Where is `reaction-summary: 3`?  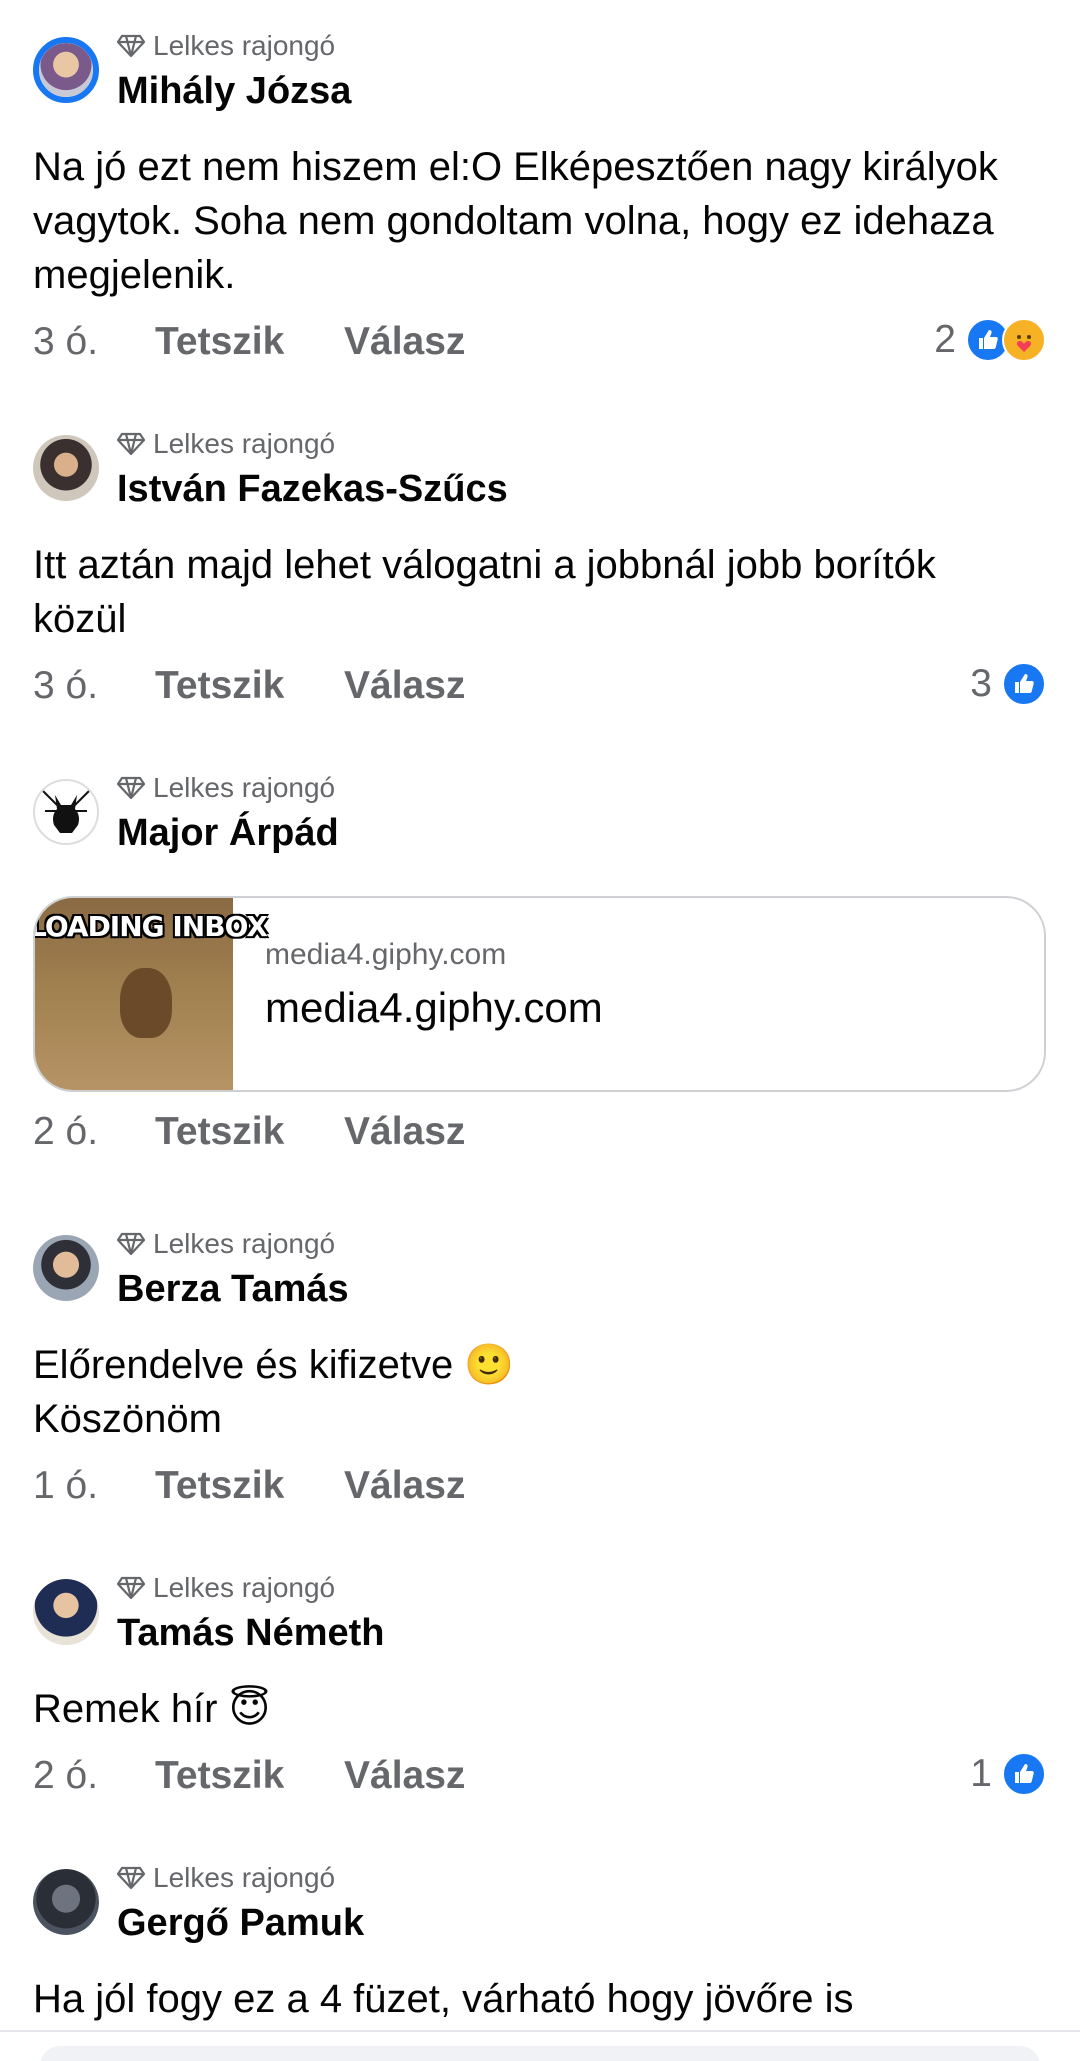
reaction-summary: 3 is located at coordinates (1008, 684).